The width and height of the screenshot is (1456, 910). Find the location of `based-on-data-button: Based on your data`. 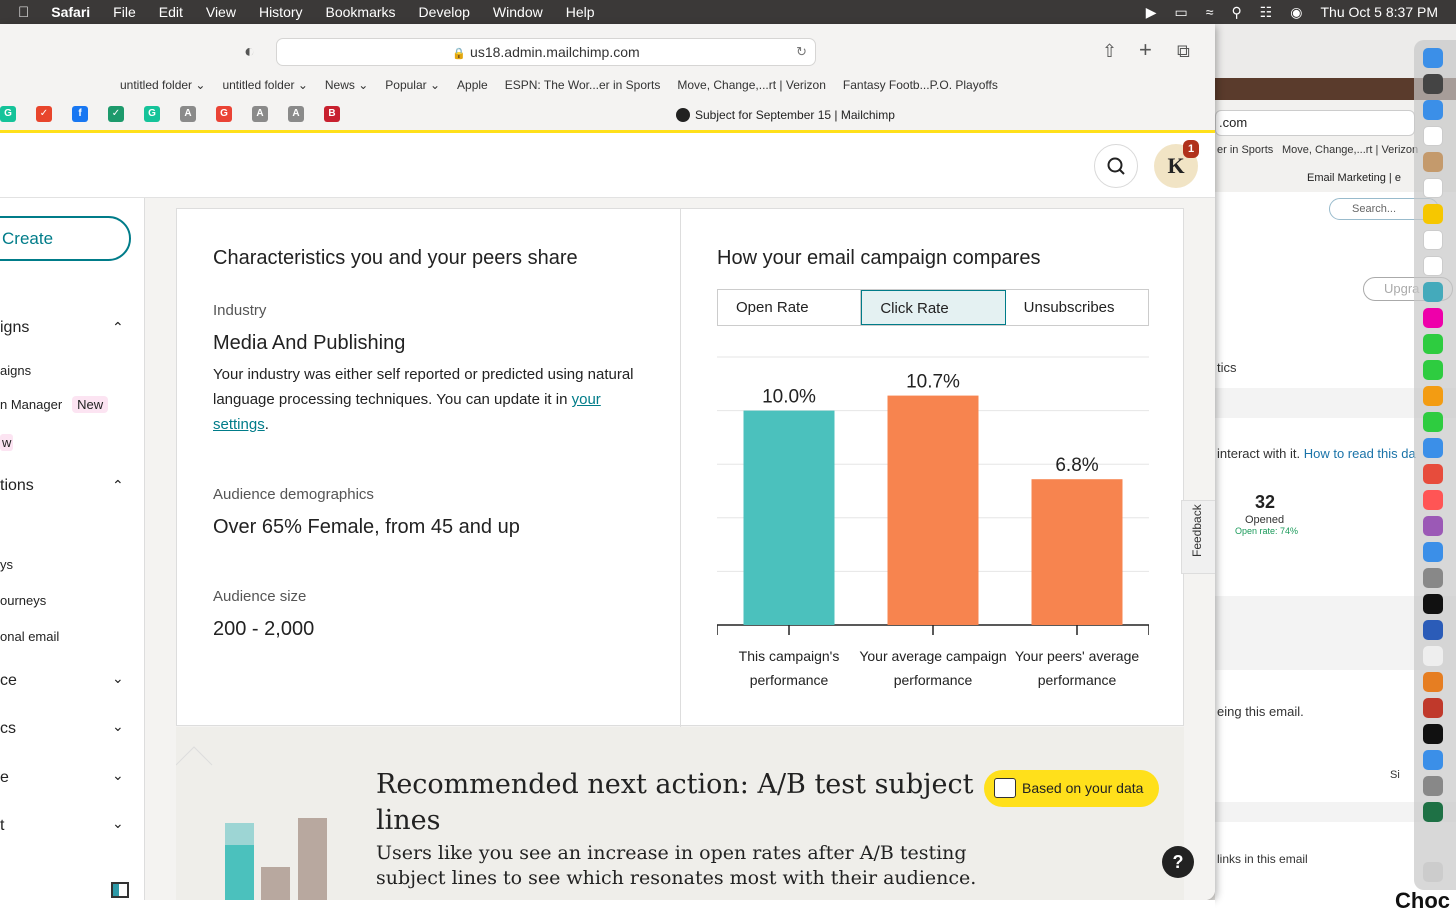

based-on-data-button: Based on your data is located at coordinates (1071, 788).